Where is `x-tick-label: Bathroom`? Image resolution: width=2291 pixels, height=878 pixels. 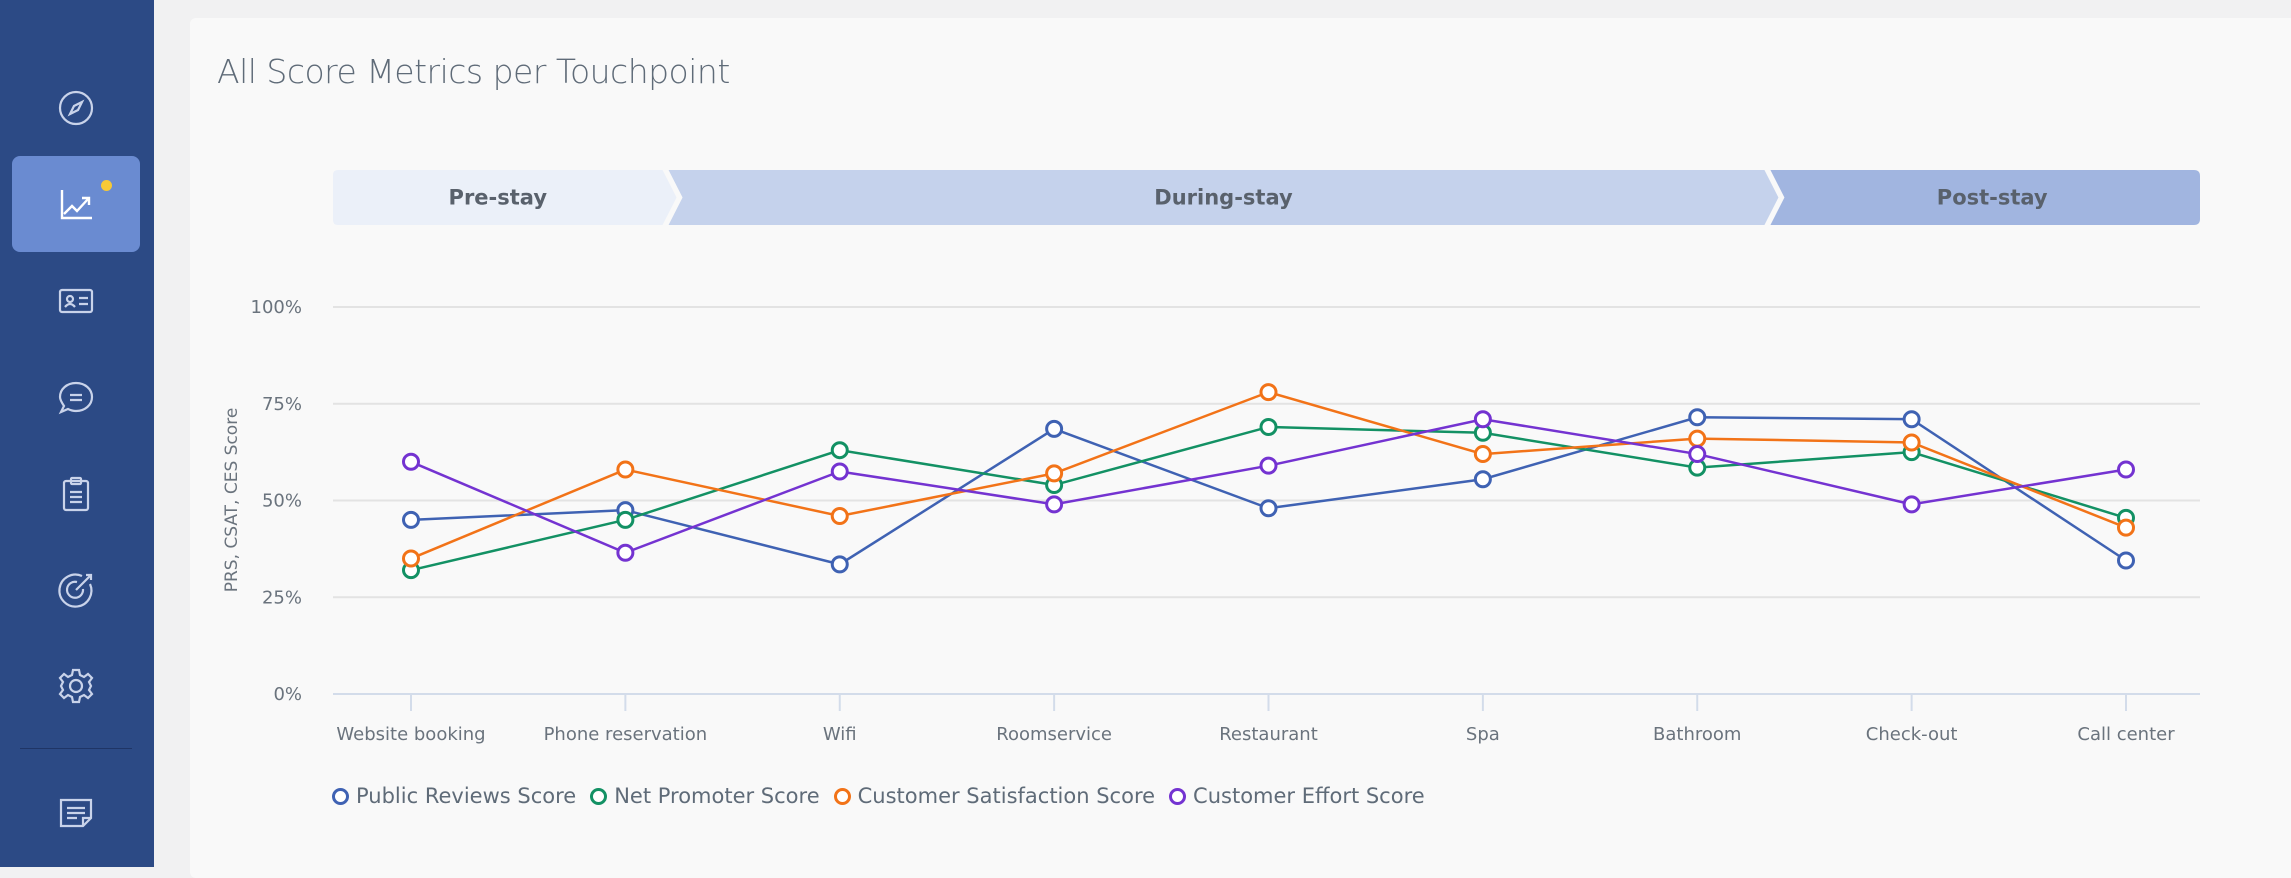
x-tick-label: Bathroom is located at coordinates (1697, 734).